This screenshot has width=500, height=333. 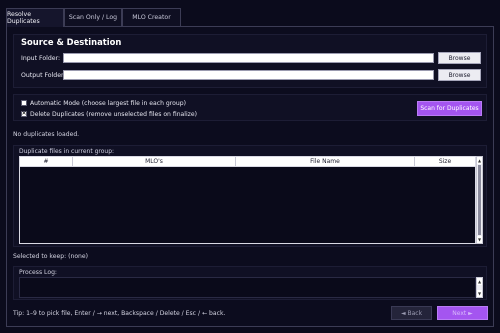 I want to click on scroll-thumb, so click(x=479, y=200).